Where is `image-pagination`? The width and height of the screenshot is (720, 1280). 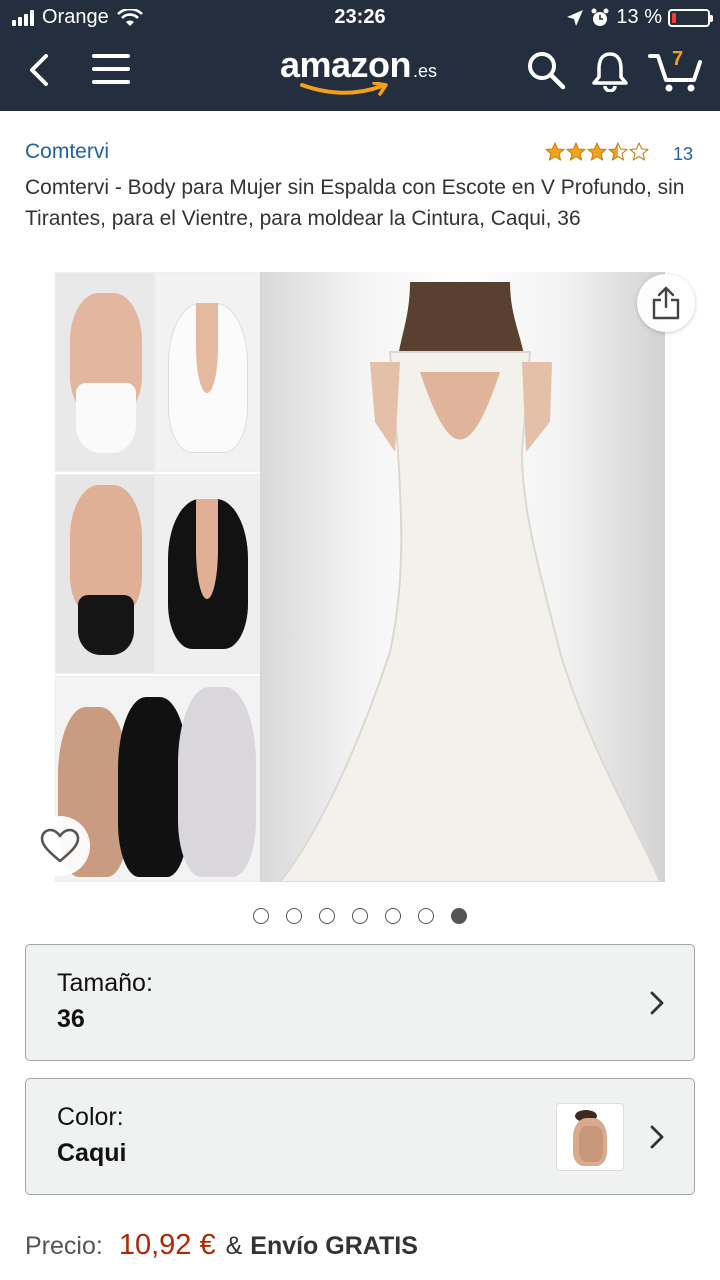
image-pagination is located at coordinates (360, 916).